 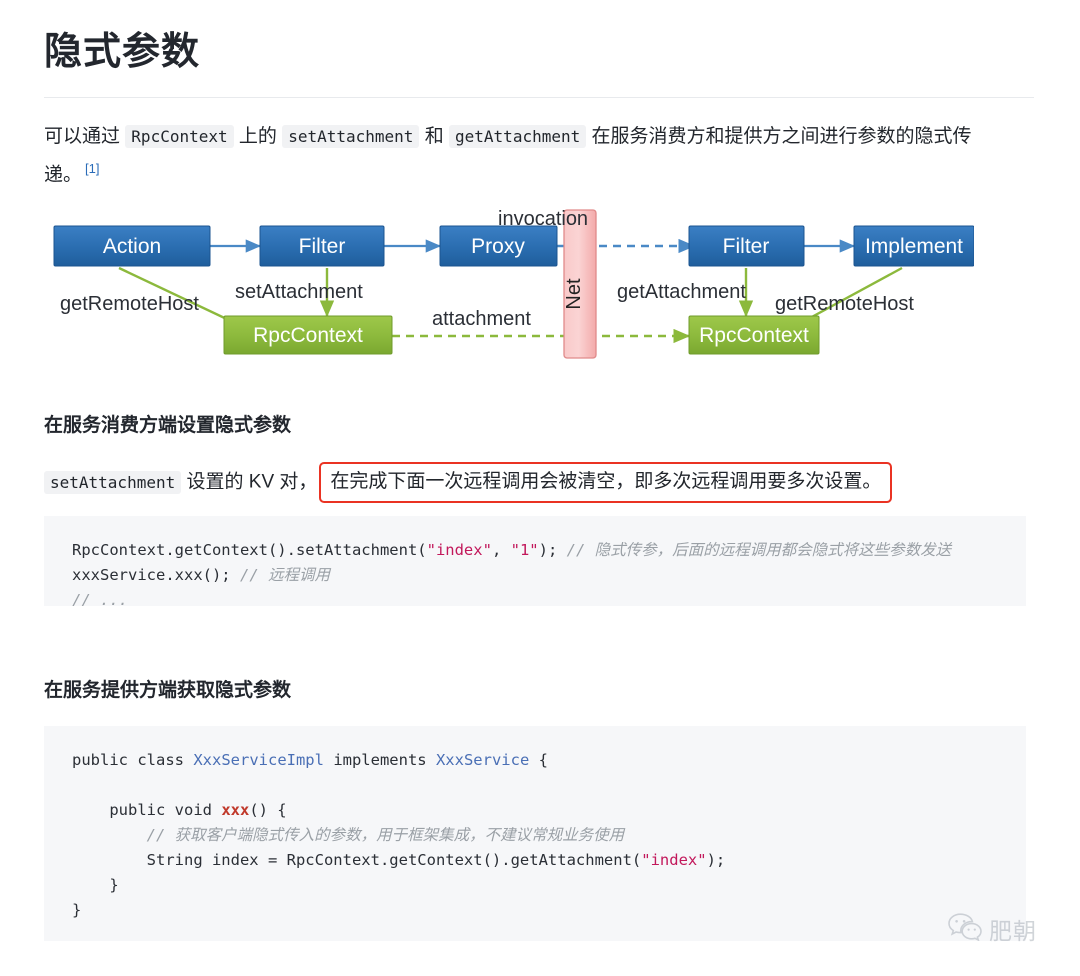 What do you see at coordinates (965, 929) in the screenshot?
I see `wechat-icon` at bounding box center [965, 929].